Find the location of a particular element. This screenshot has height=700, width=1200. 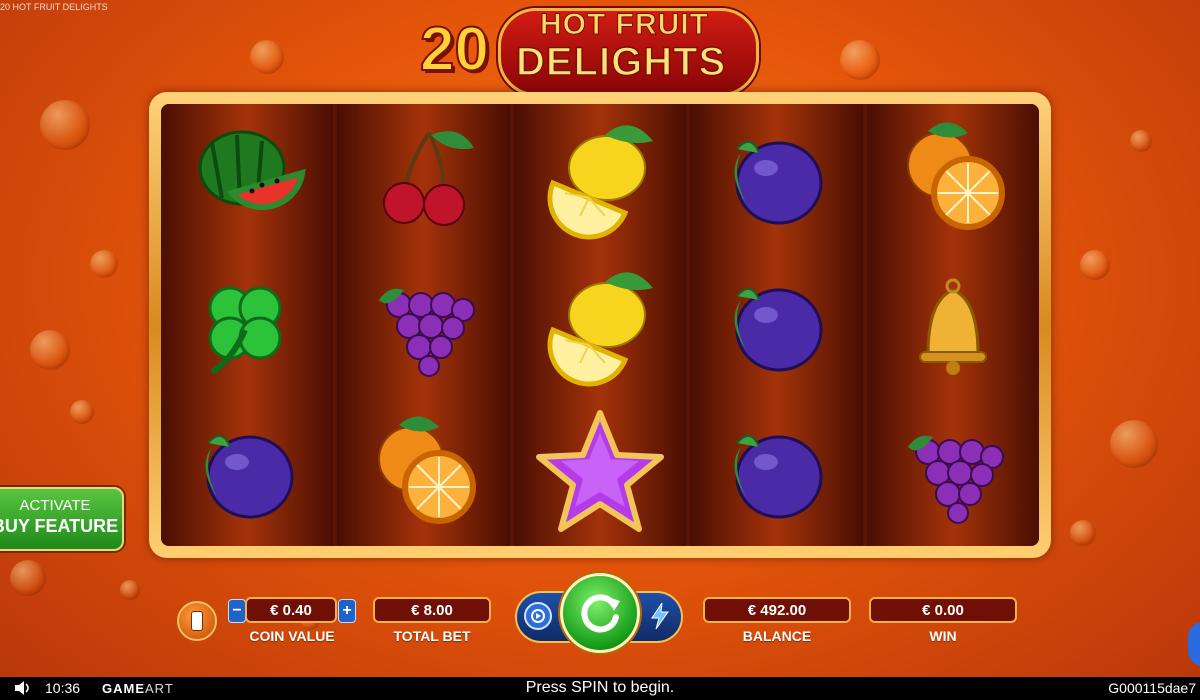

turbo-button is located at coordinates (660, 616).